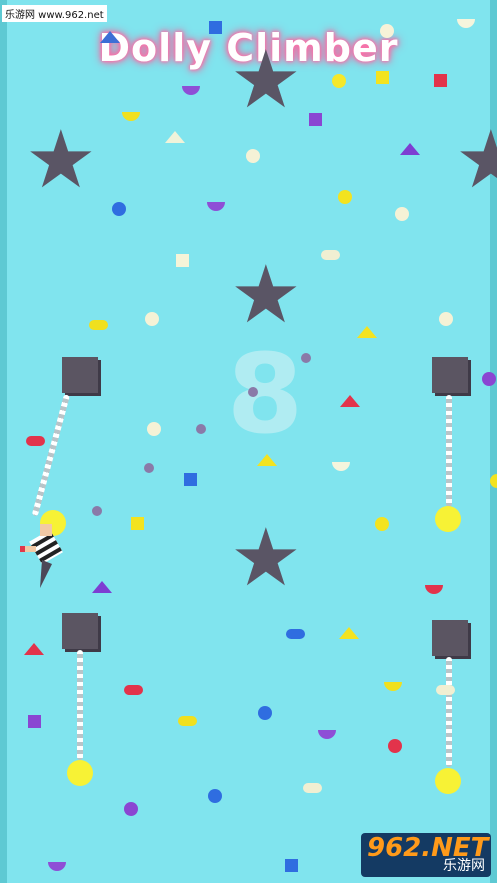 Image resolution: width=497 pixels, height=883 pixels. What do you see at coordinates (54, 13) in the screenshot?
I see `site-watermark: 乐游网 www.962.net` at bounding box center [54, 13].